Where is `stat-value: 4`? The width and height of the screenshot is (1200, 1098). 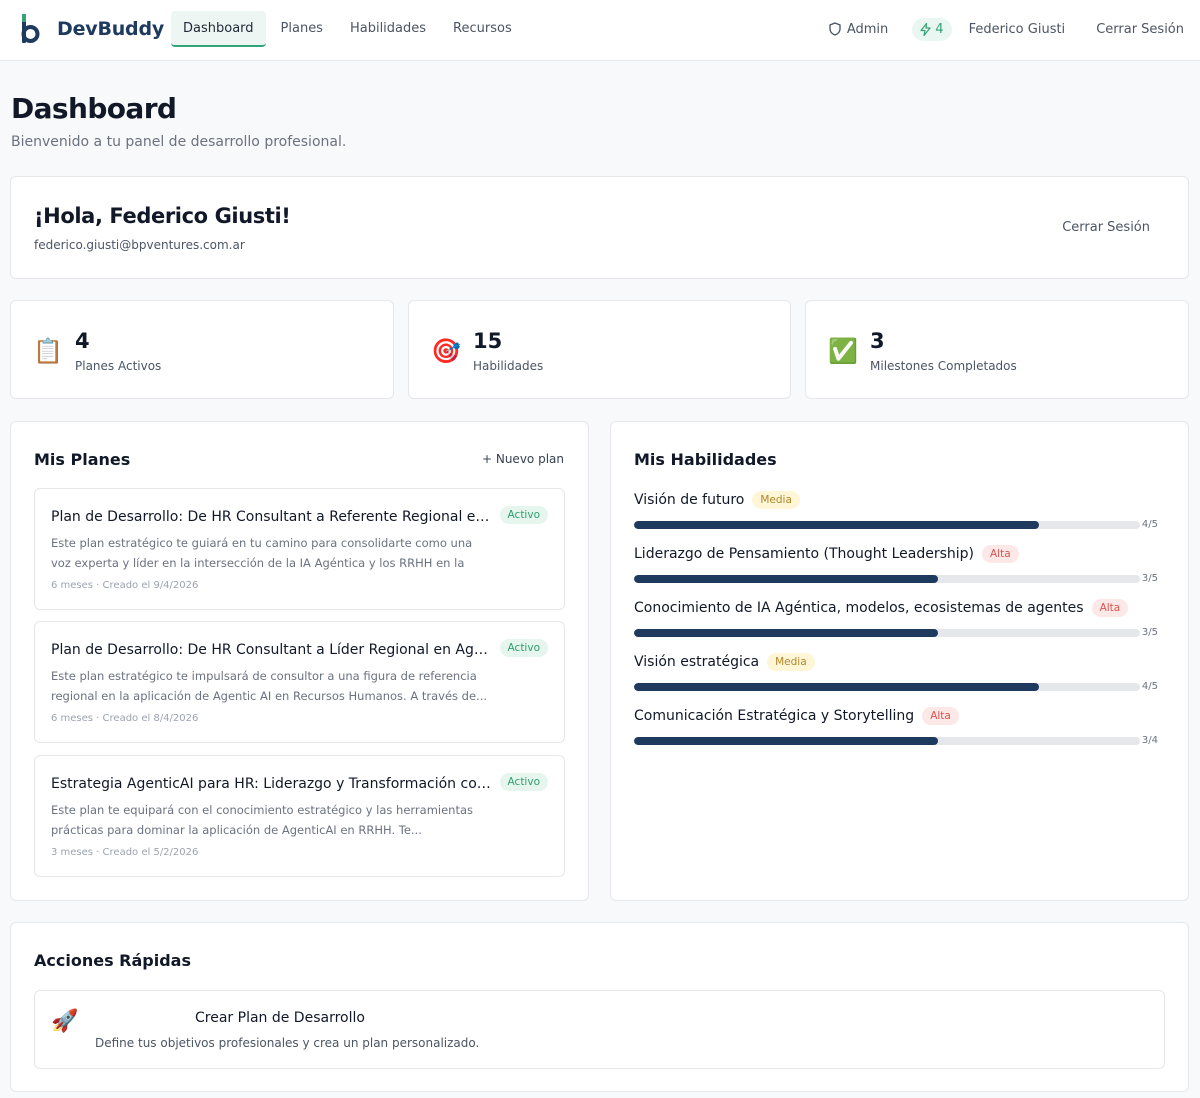 stat-value: 4 is located at coordinates (82, 341).